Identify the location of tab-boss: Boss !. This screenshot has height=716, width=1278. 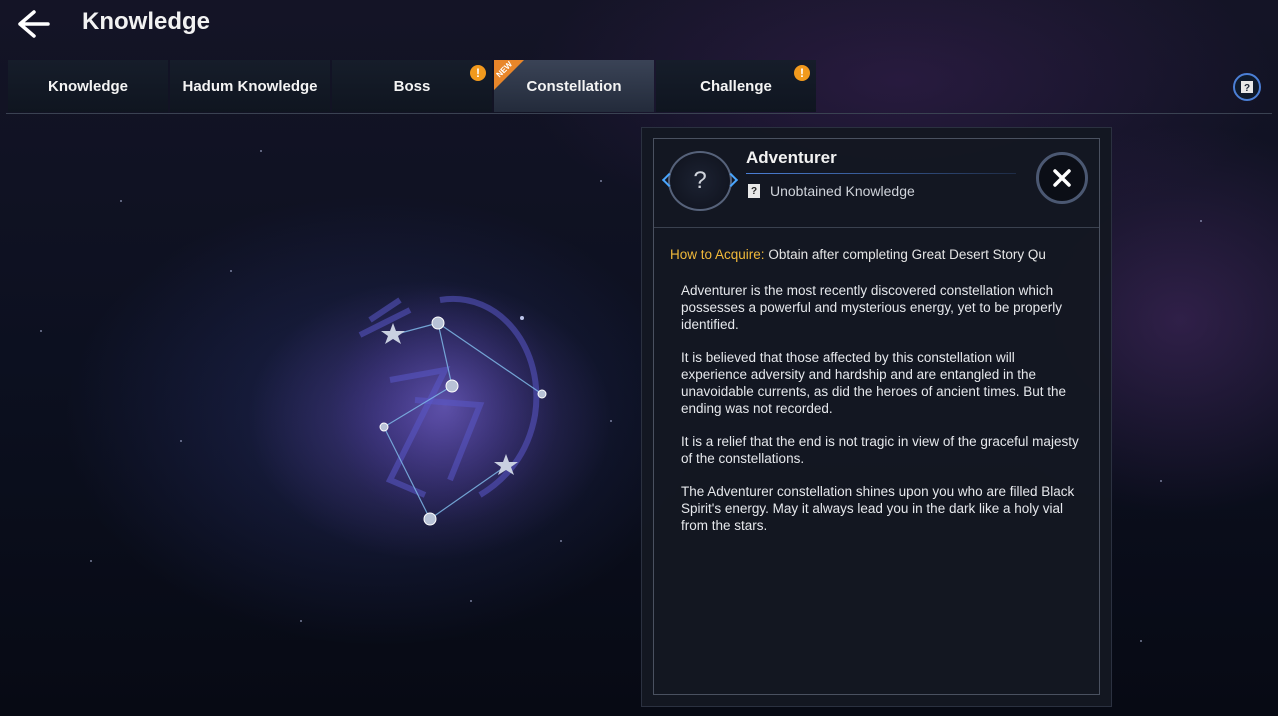
(412, 86).